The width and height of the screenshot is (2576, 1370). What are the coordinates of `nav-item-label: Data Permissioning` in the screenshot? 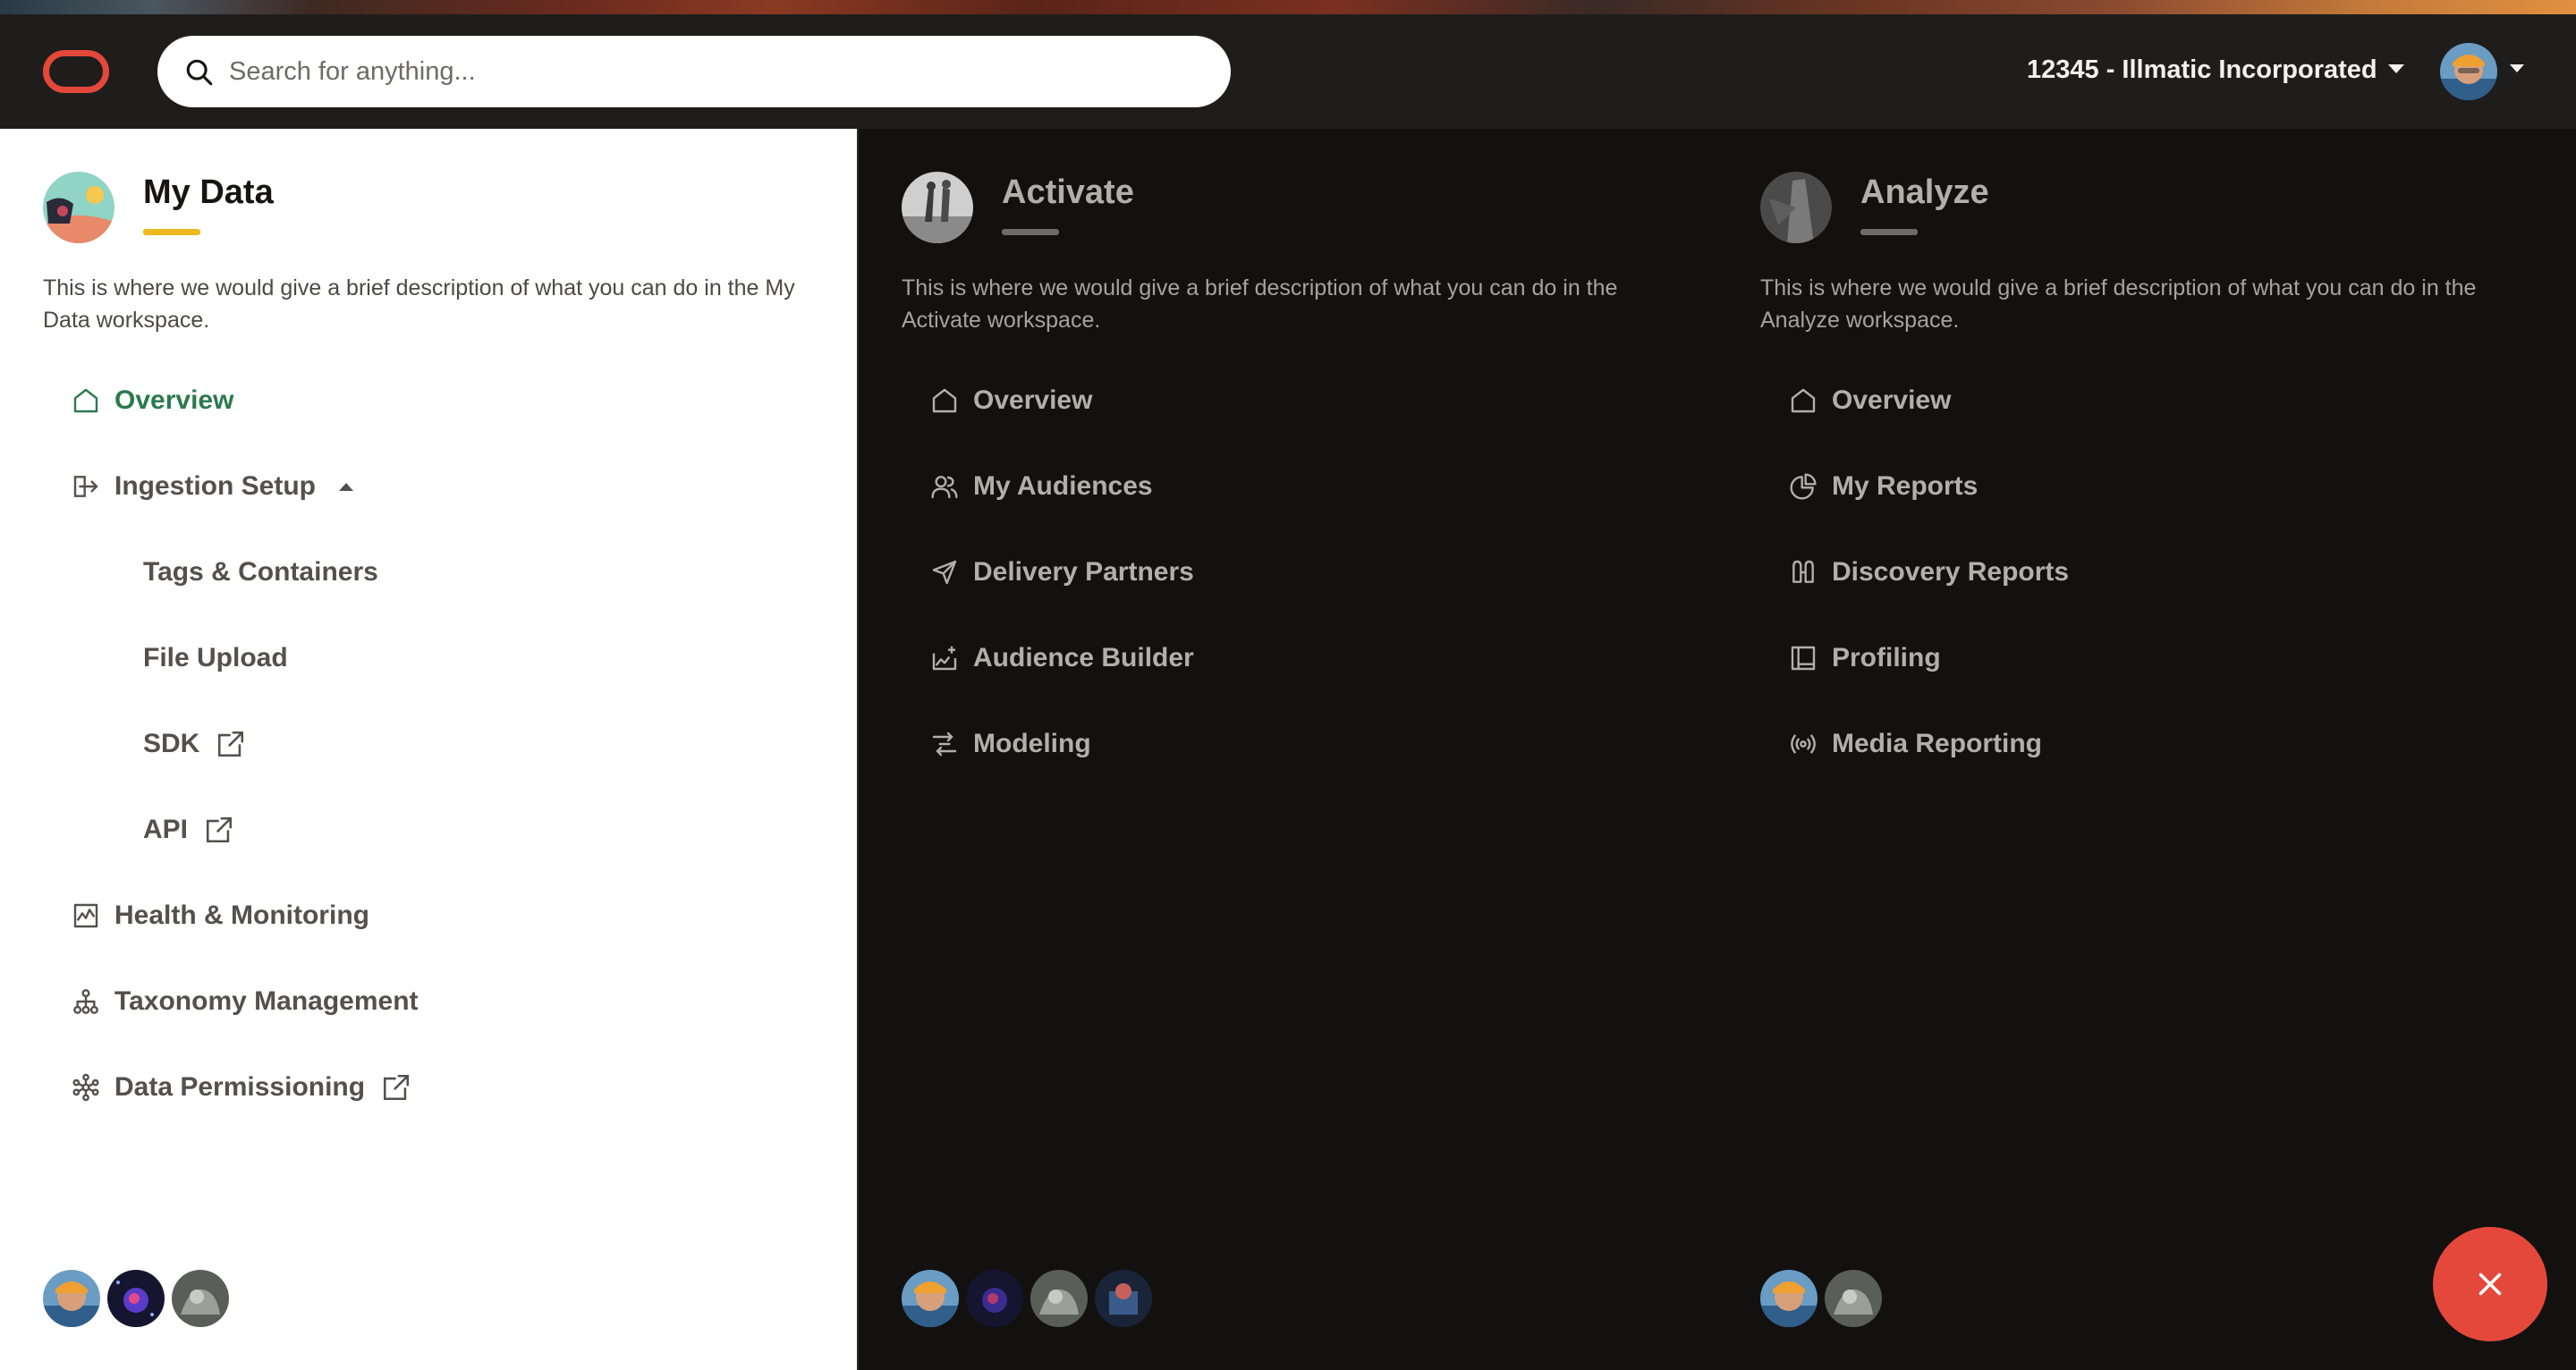 It's located at (240, 1087).